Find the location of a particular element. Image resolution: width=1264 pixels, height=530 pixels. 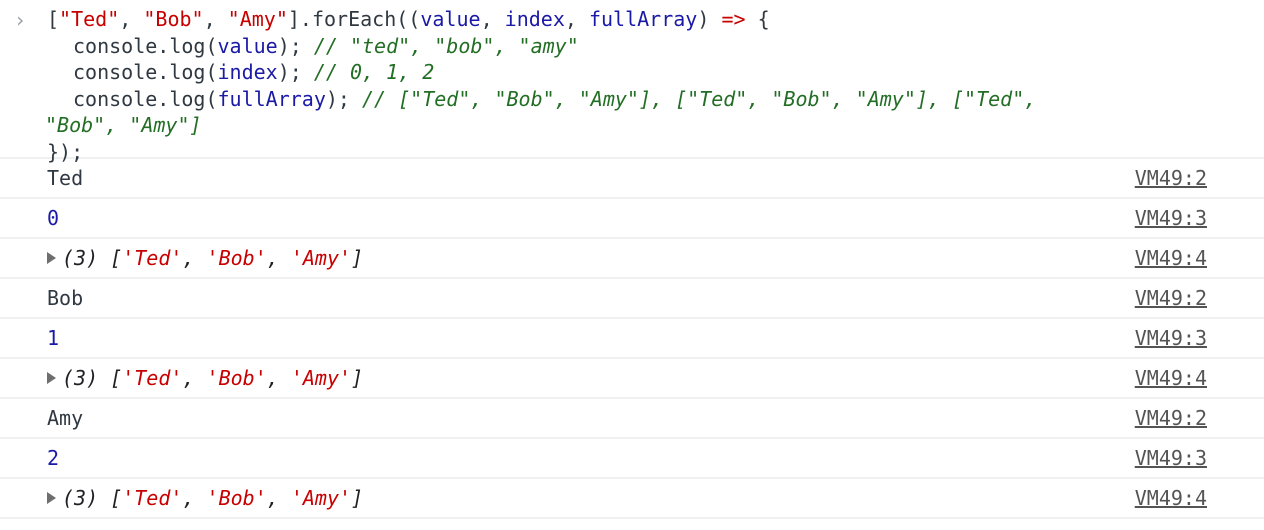

code-comment: "Bob", "Amy"] is located at coordinates (123, 125).